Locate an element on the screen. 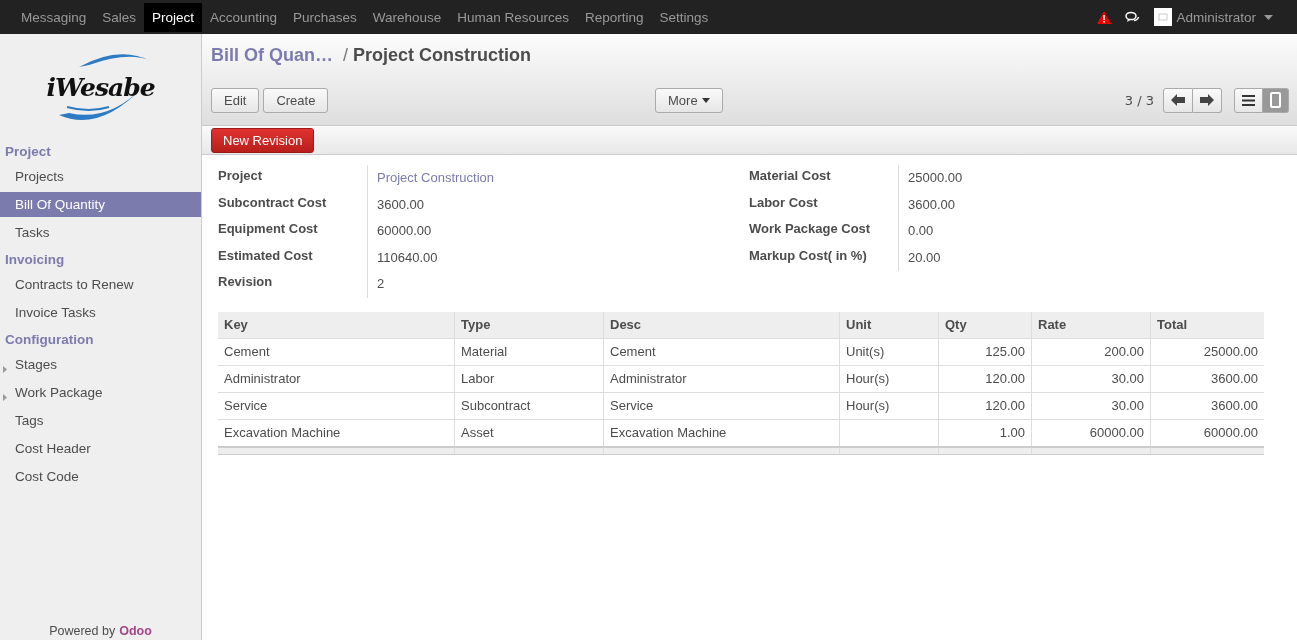 The height and width of the screenshot is (640, 1297). table-cell: Material is located at coordinates (529, 351).